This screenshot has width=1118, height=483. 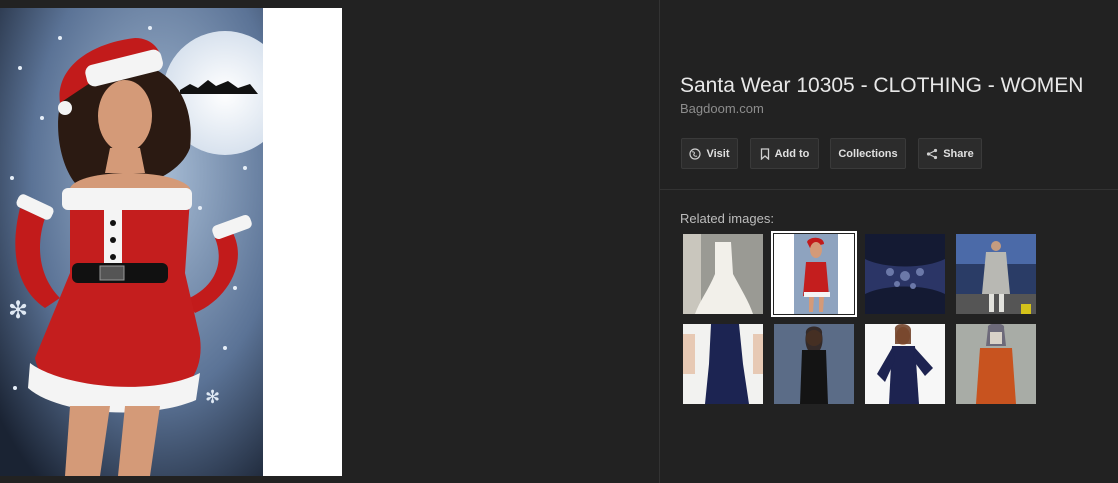 I want to click on related-thumbnail-navy-lace, so click(x=905, y=274).